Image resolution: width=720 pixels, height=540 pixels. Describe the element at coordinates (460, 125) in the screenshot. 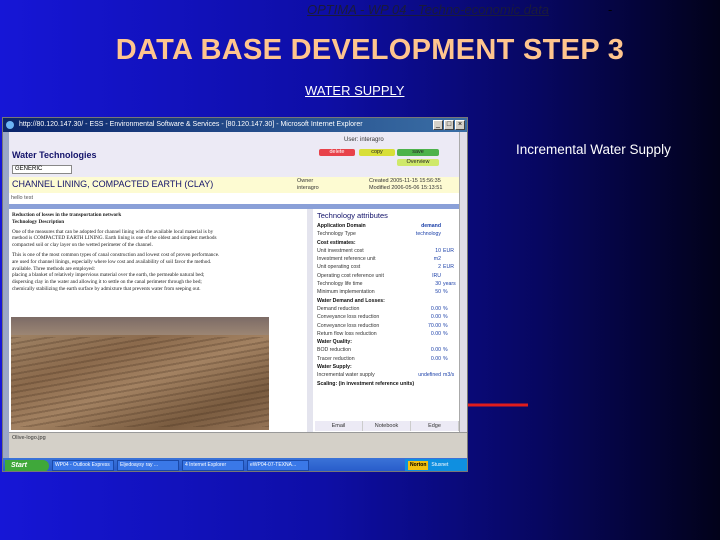

I see `close-button: ×` at that location.